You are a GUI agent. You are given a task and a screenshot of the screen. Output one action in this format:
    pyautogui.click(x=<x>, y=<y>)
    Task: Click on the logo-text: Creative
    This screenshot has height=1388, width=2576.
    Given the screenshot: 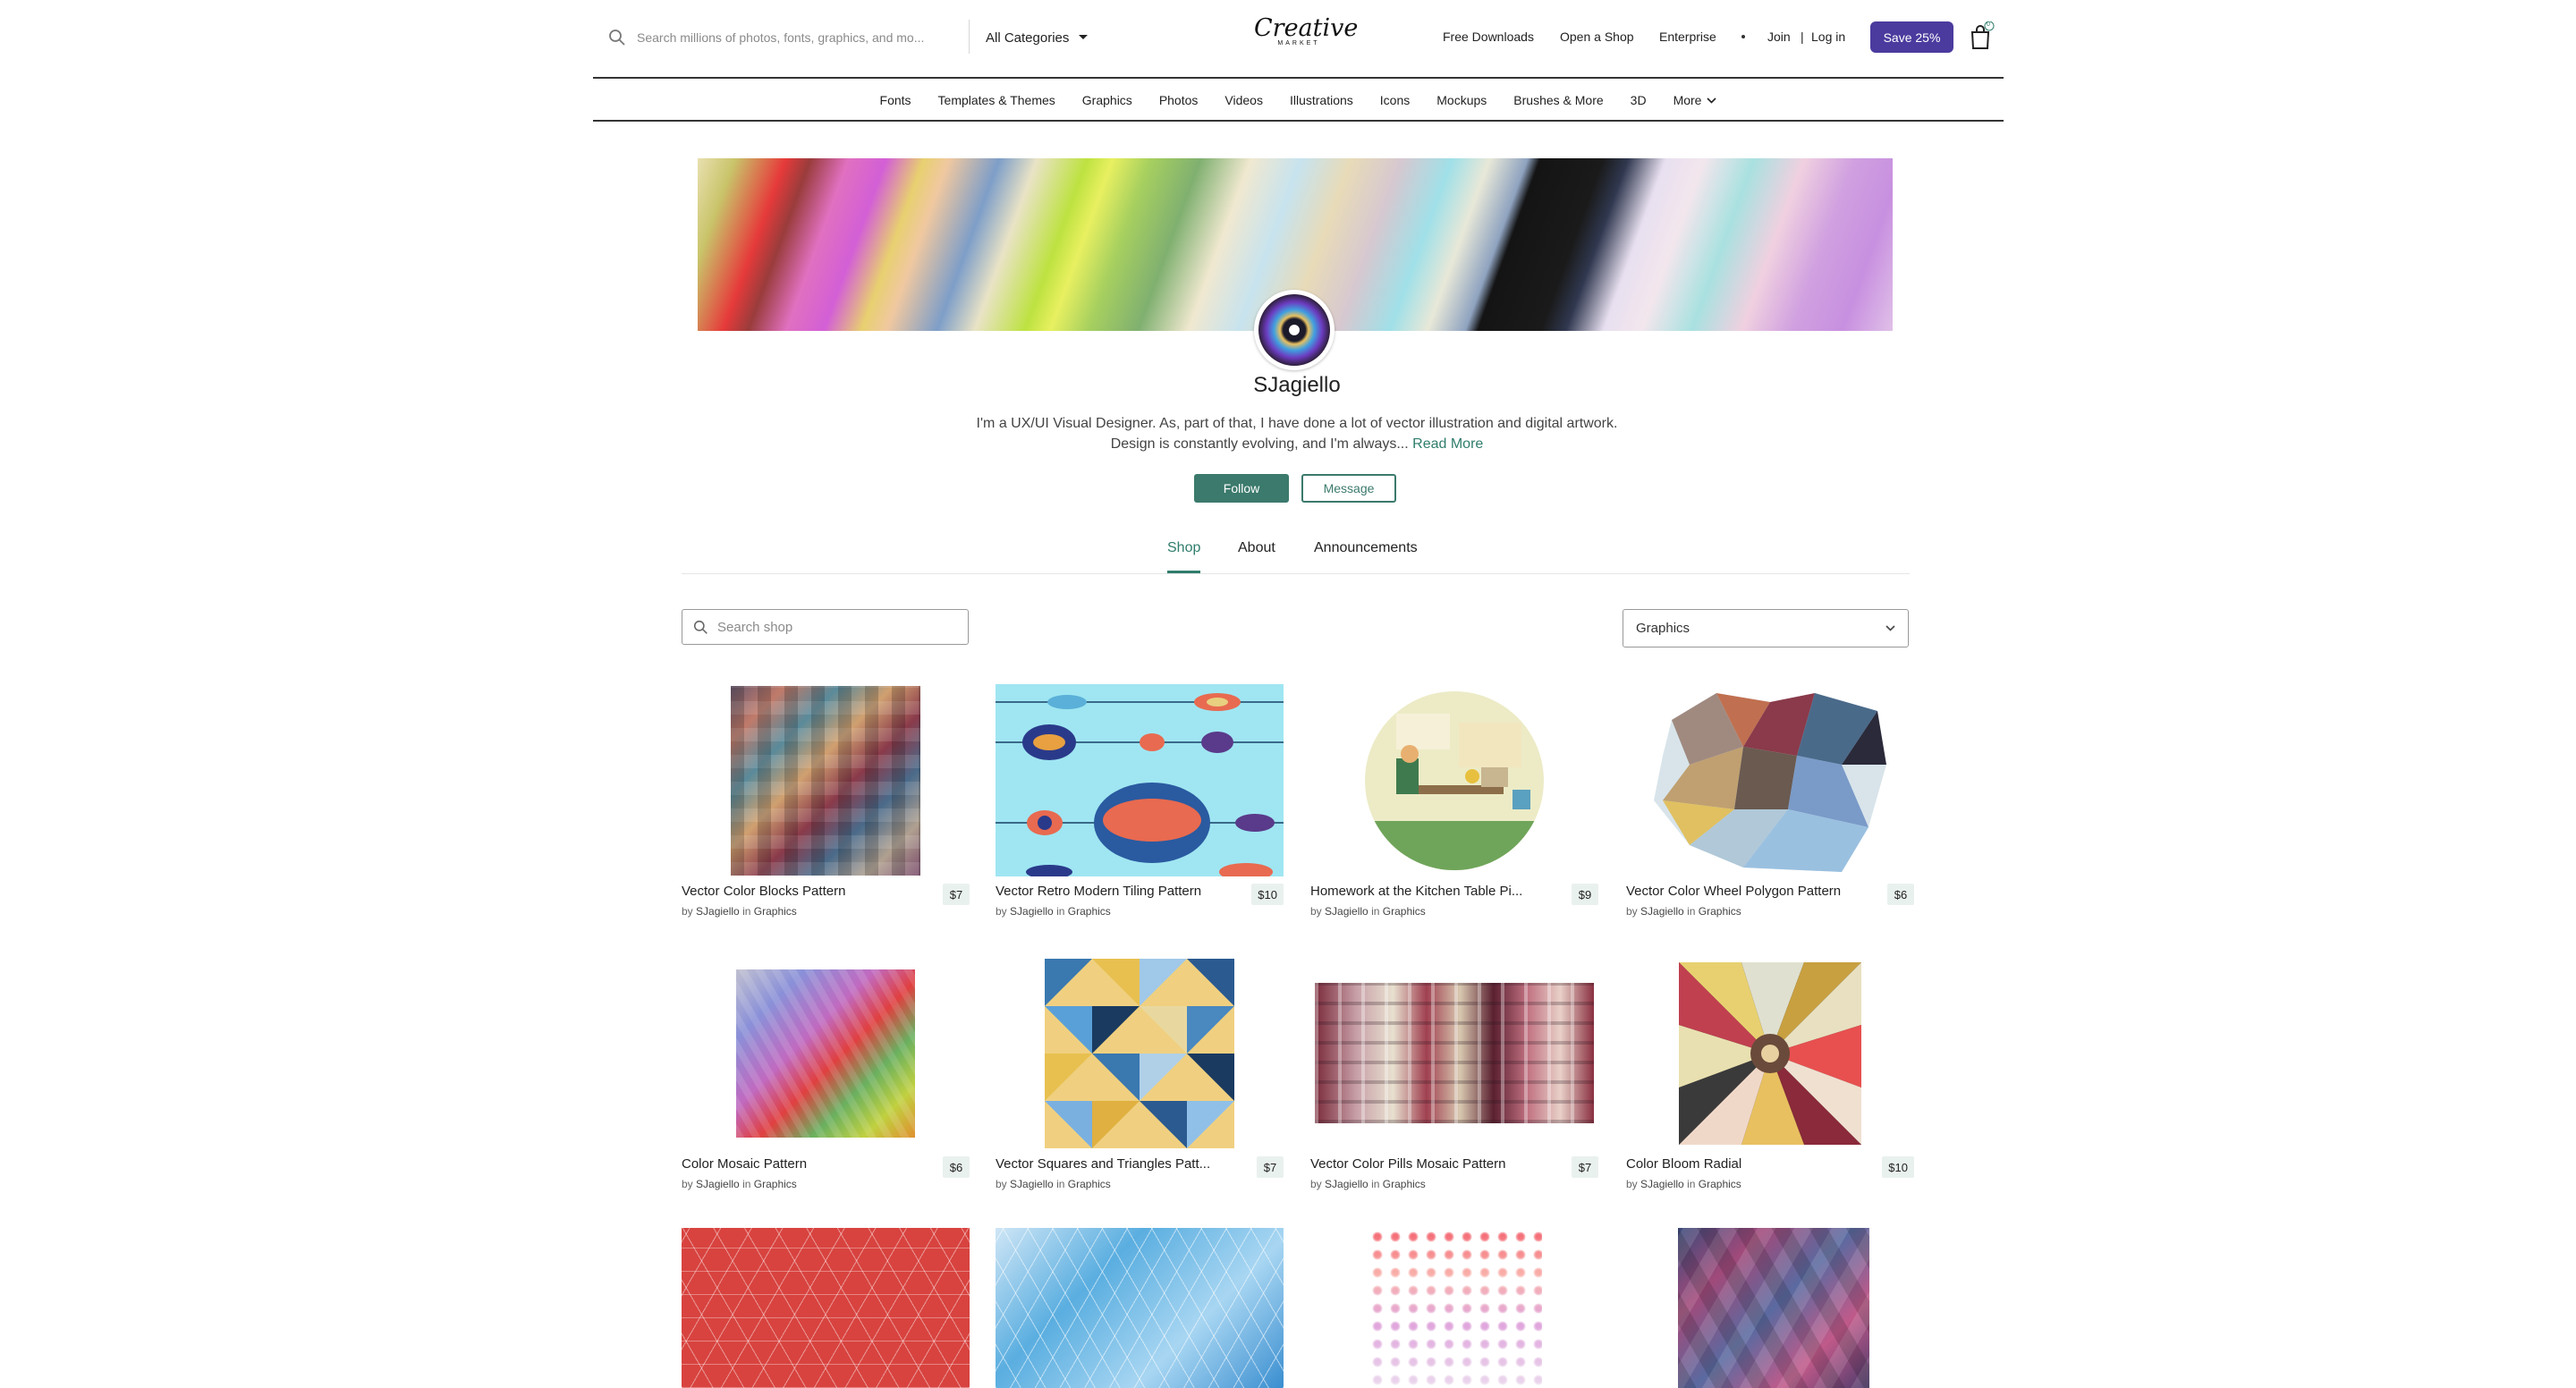 What is the action you would take?
    pyautogui.click(x=1306, y=28)
    